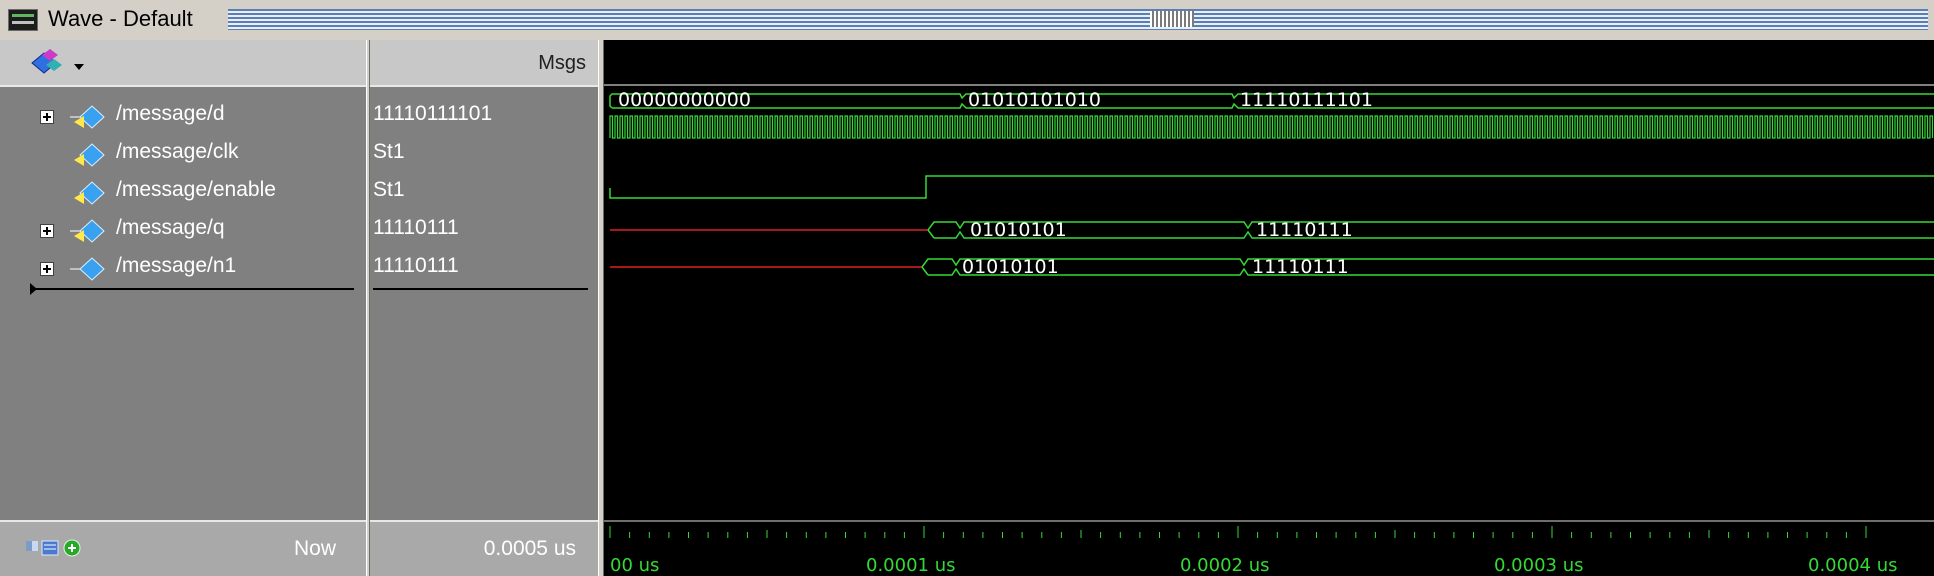  I want to click on bus-value-d-2: 11110111101, so click(1306, 100).